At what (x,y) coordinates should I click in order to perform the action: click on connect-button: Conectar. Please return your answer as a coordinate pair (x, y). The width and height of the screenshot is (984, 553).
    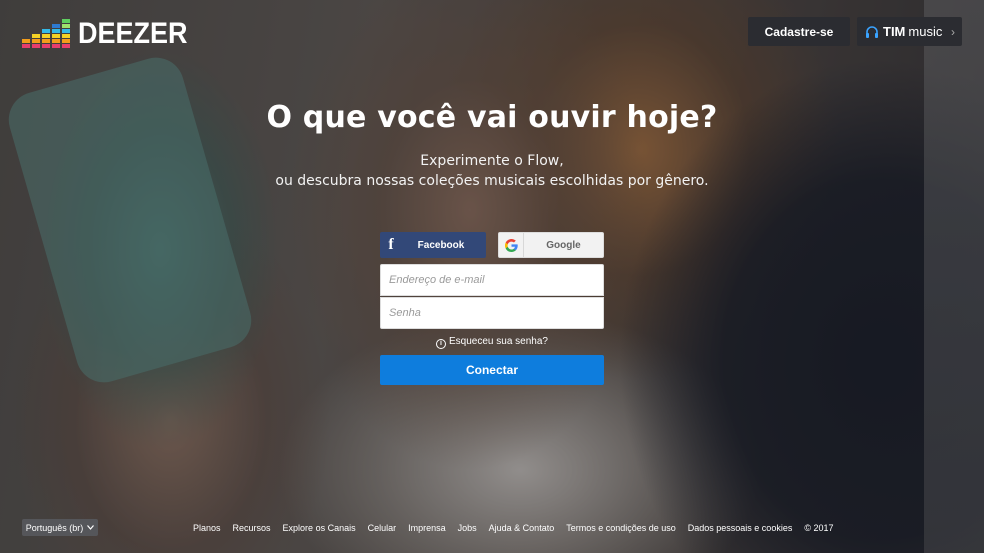
    Looking at the image, I should click on (492, 370).